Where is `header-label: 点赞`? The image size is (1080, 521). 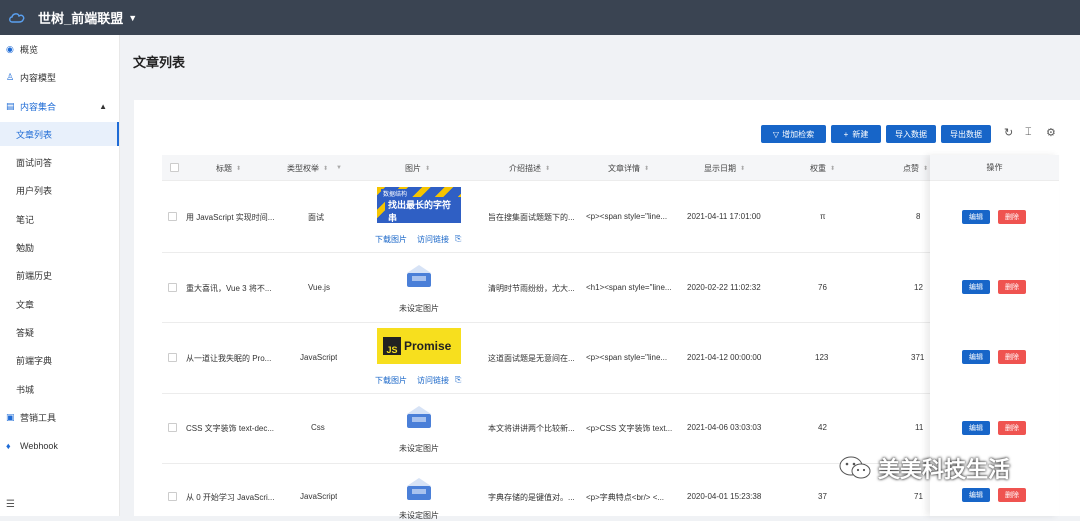 header-label: 点赞 is located at coordinates (911, 168).